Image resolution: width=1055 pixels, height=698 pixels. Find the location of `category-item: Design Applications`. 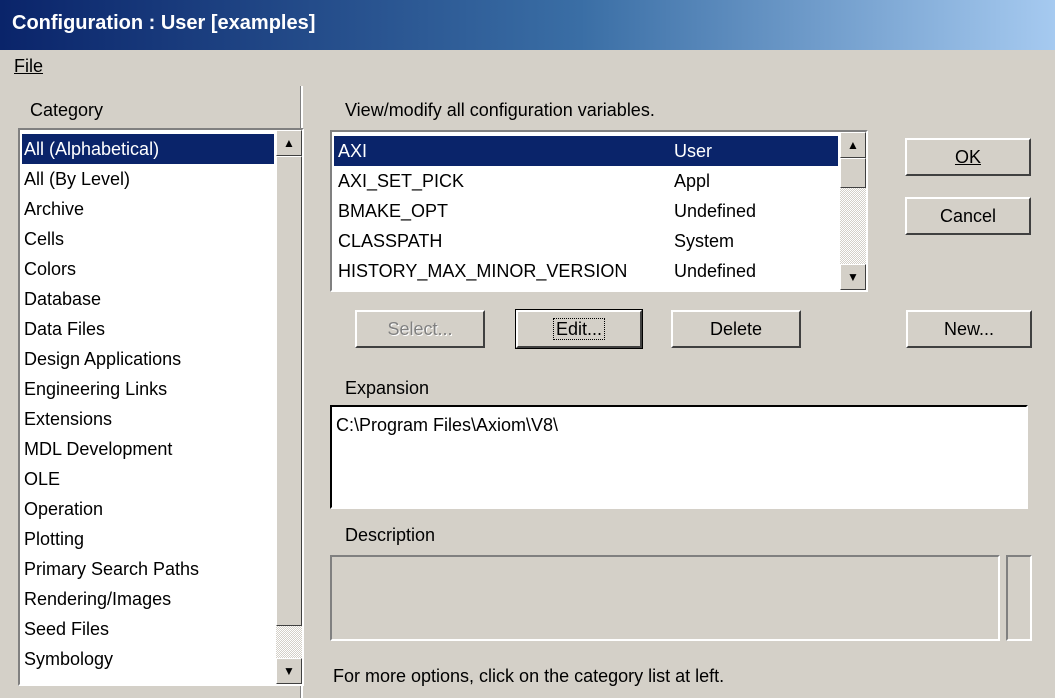

category-item: Design Applications is located at coordinates (148, 359).